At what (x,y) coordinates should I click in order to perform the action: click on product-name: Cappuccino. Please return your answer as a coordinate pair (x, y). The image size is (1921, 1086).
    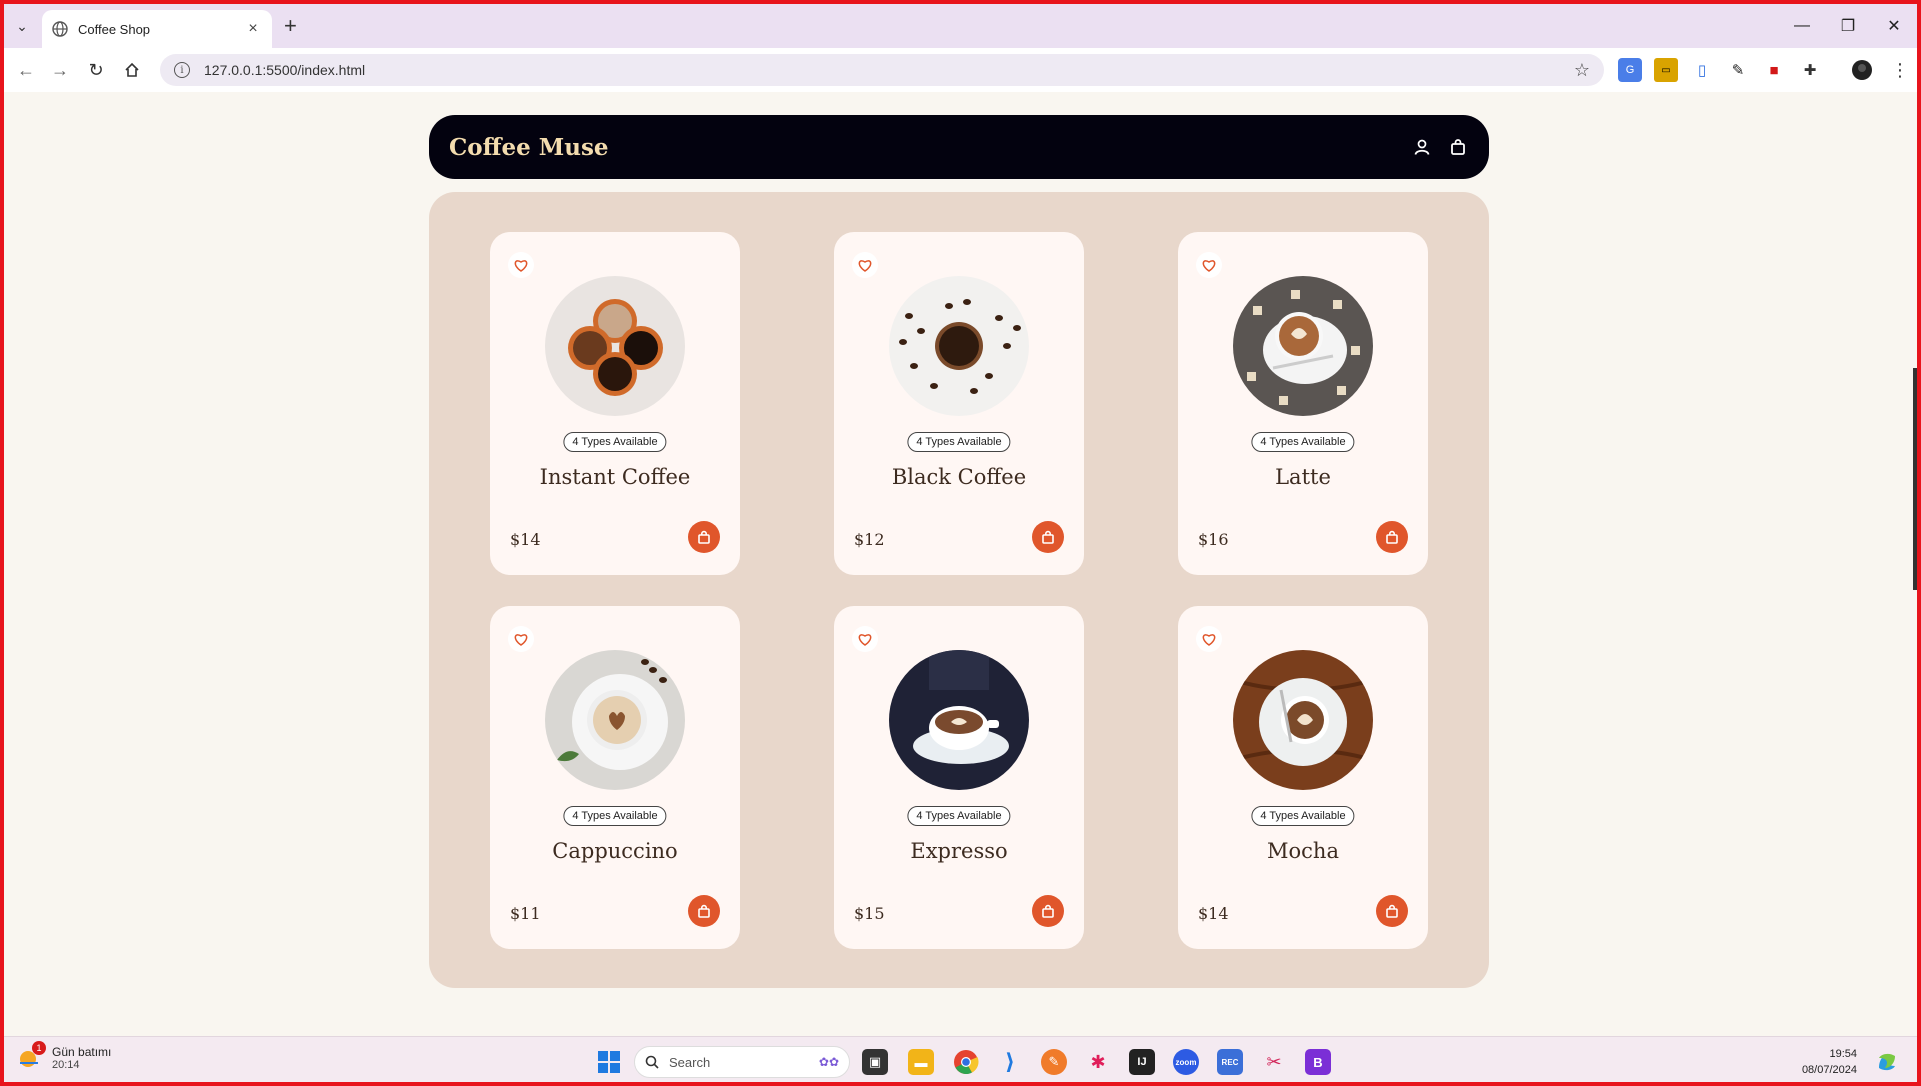
    Looking at the image, I should click on (615, 851).